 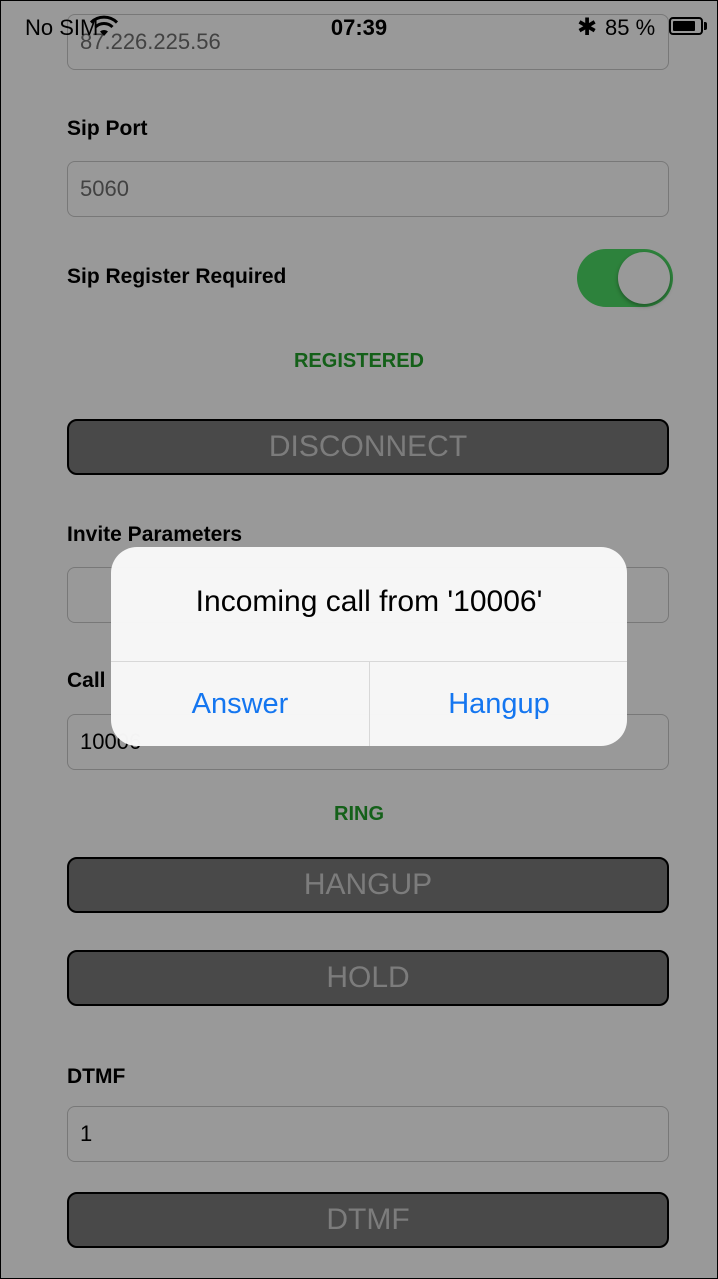 What do you see at coordinates (498, 704) in the screenshot?
I see `alert-hangup-button: Hangup` at bounding box center [498, 704].